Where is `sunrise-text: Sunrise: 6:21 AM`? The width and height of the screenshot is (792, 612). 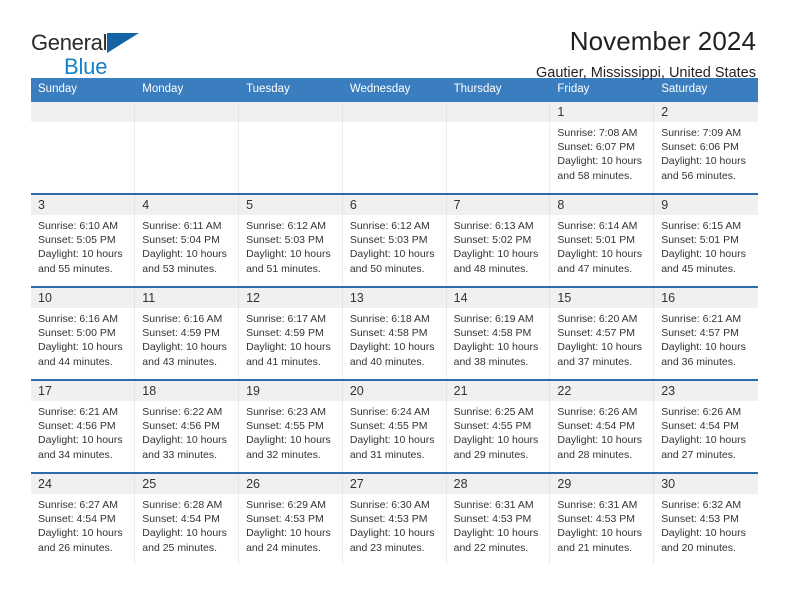 sunrise-text: Sunrise: 6:21 AM is located at coordinates (78, 412).